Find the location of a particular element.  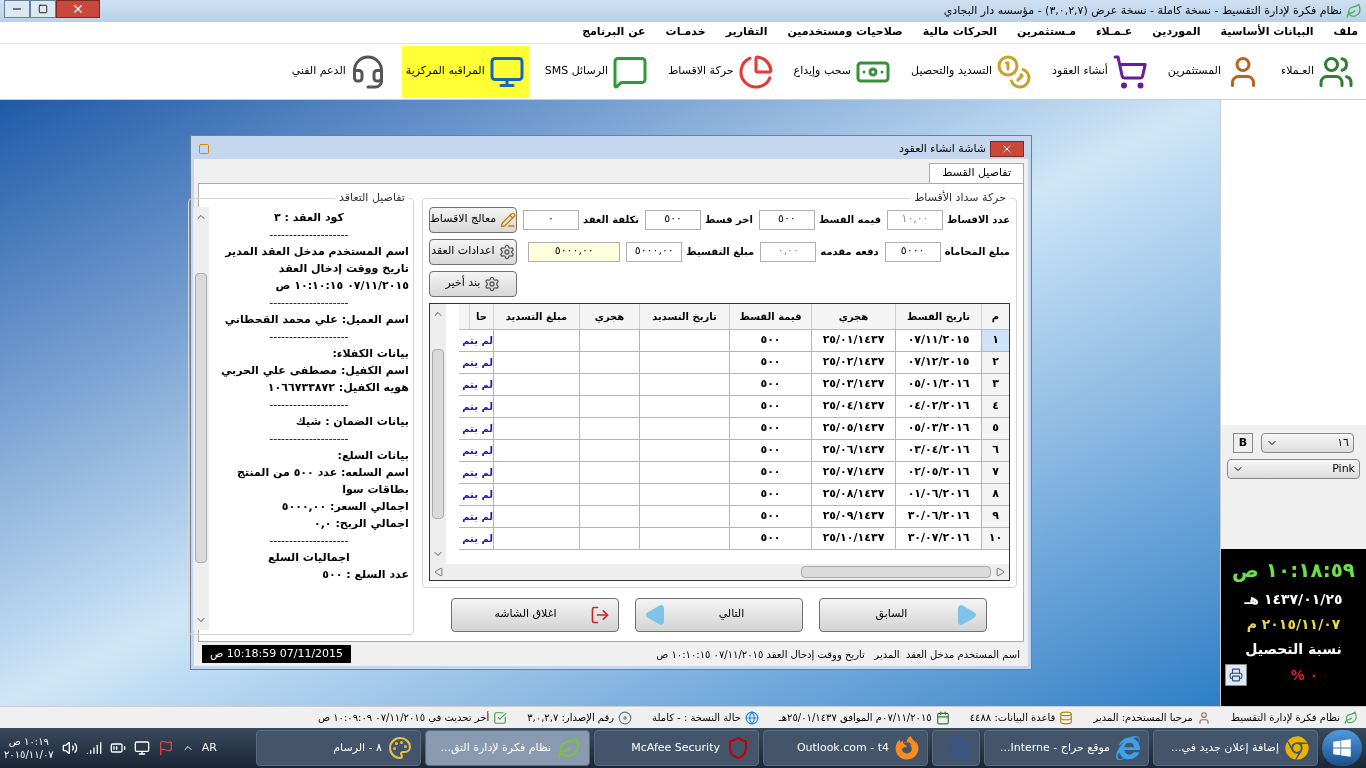

row-header: ٦ is located at coordinates (995, 450).